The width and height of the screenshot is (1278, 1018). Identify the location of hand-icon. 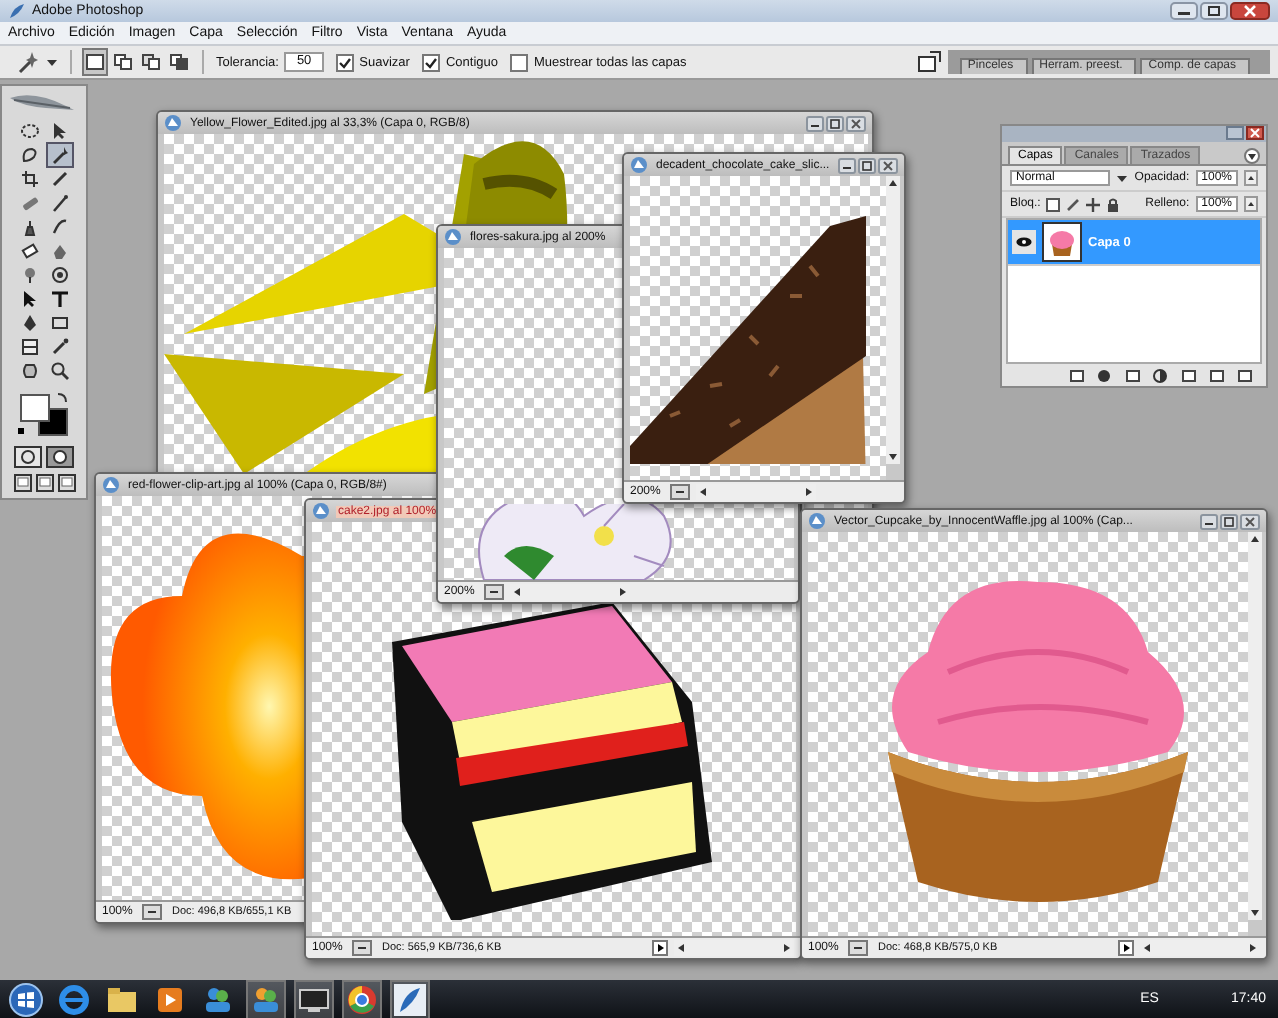
(29, 371).